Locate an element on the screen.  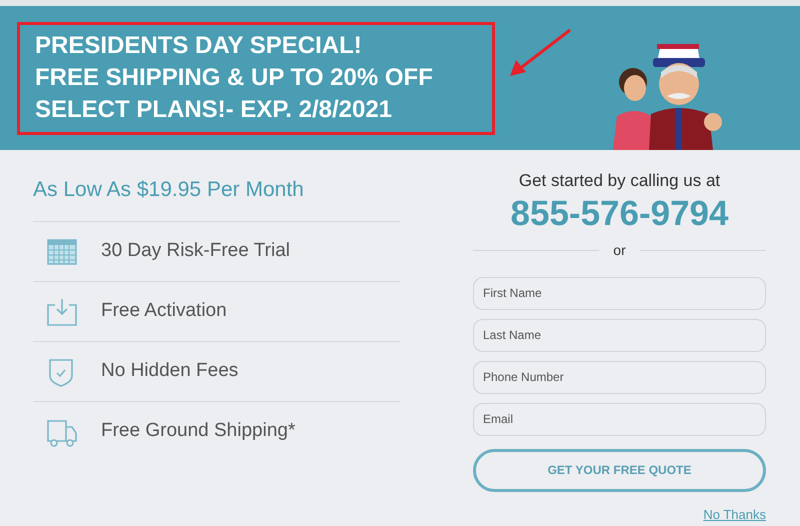
headline-line: FREE SHIPPING & UP TO 20% OFF is located at coordinates (234, 78).